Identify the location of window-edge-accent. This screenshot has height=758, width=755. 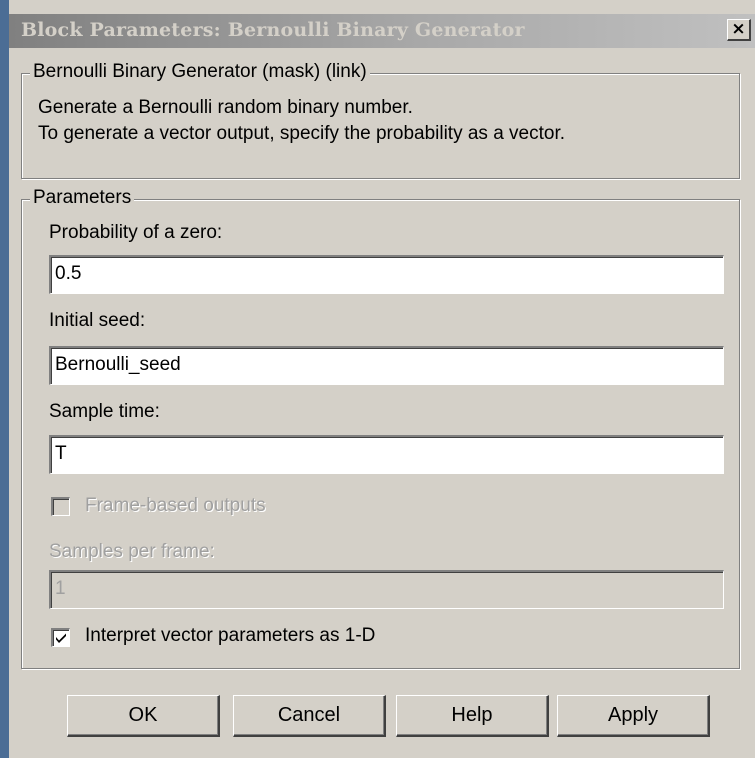
(4, 379).